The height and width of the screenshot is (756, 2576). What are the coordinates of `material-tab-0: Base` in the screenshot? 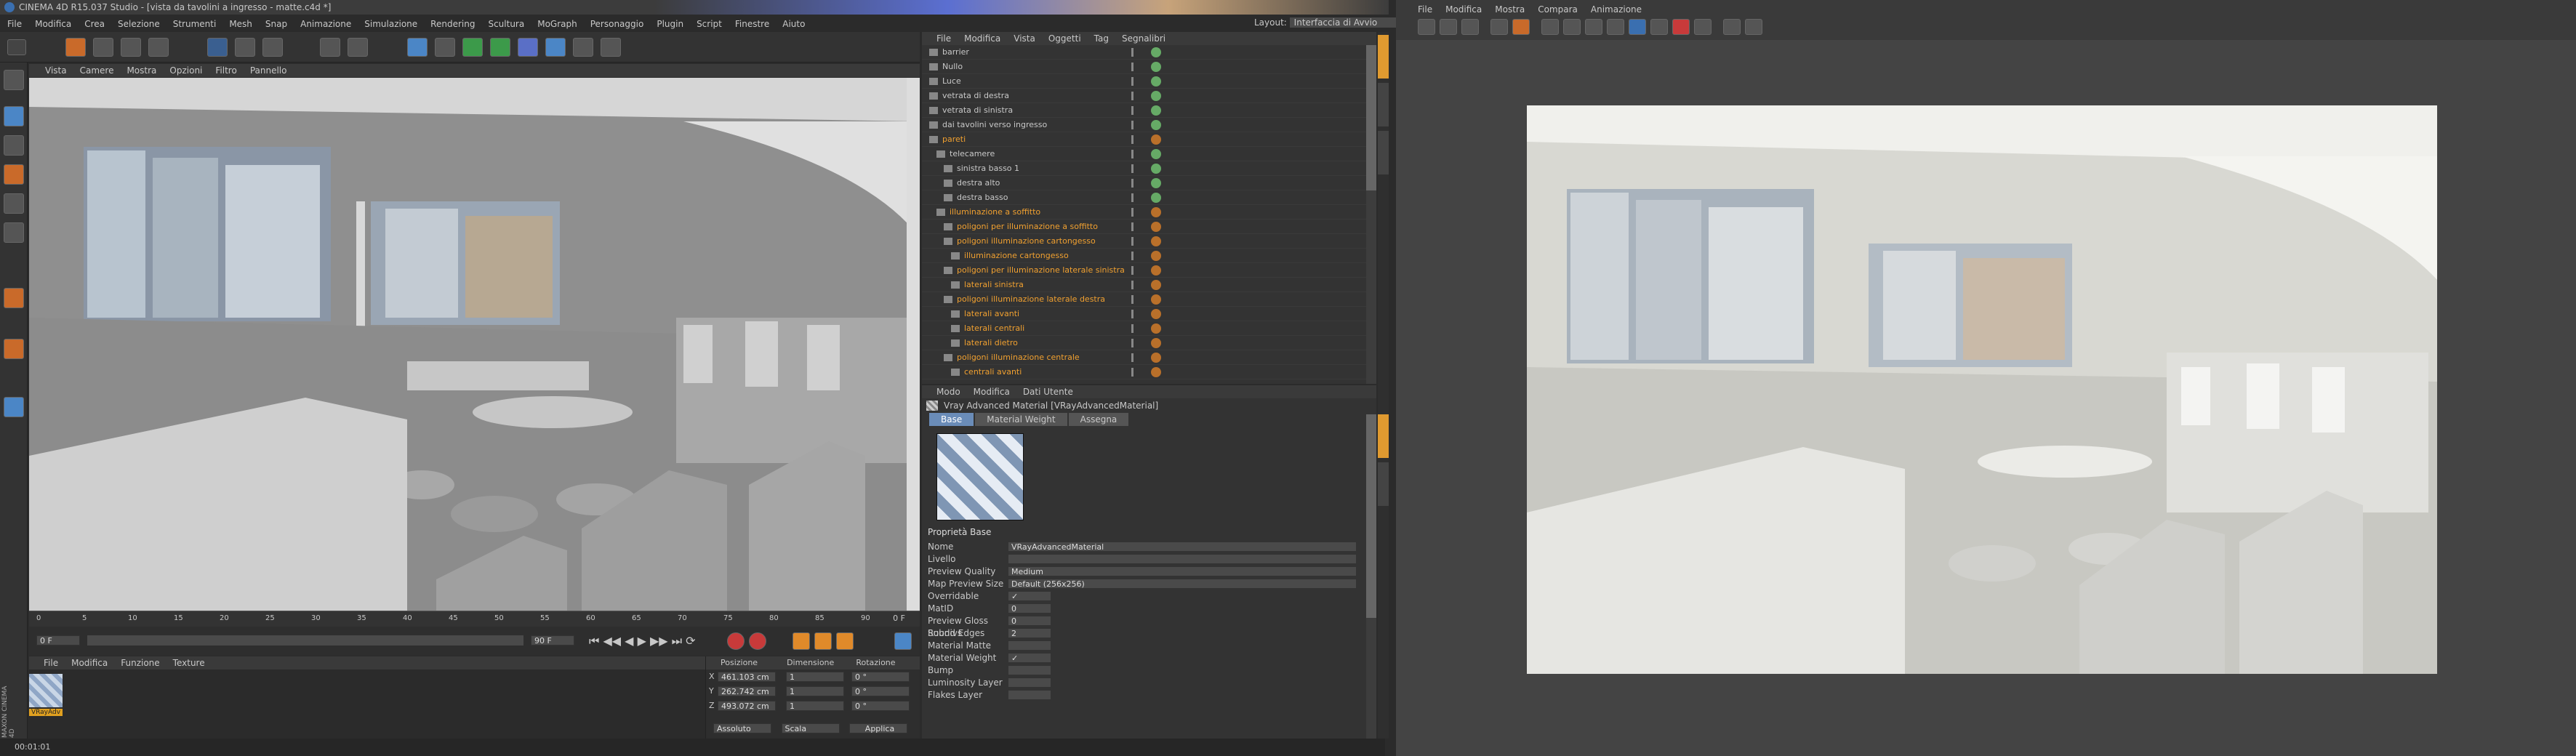 It's located at (952, 419).